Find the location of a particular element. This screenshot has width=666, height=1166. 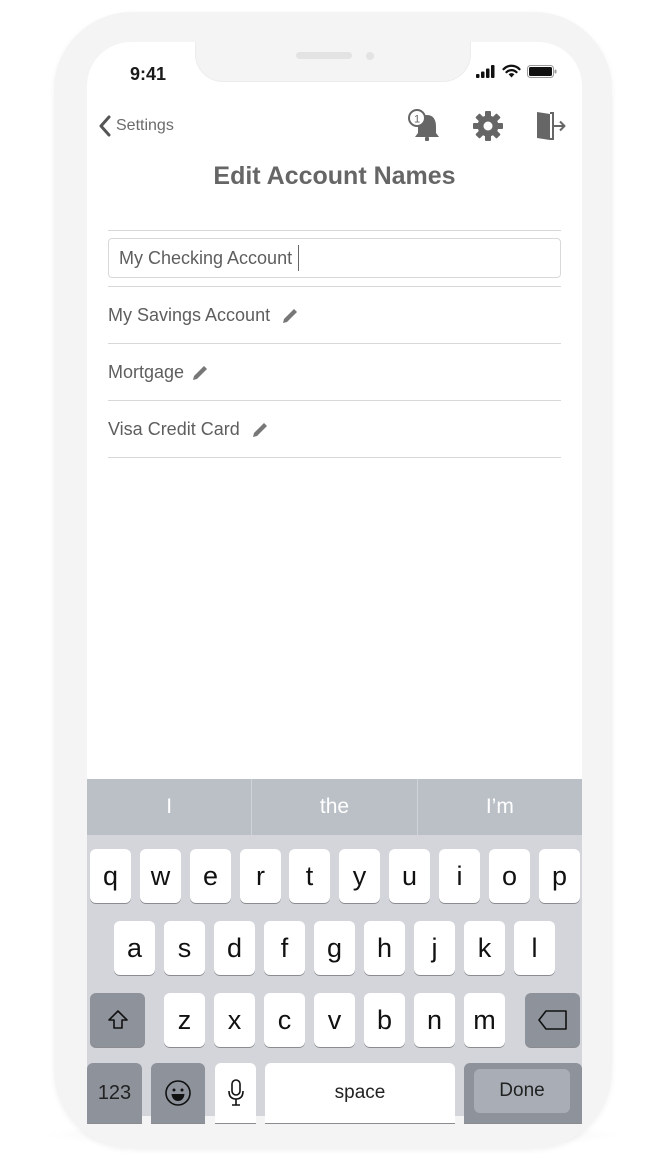

suggestion: the is located at coordinates (335, 807).